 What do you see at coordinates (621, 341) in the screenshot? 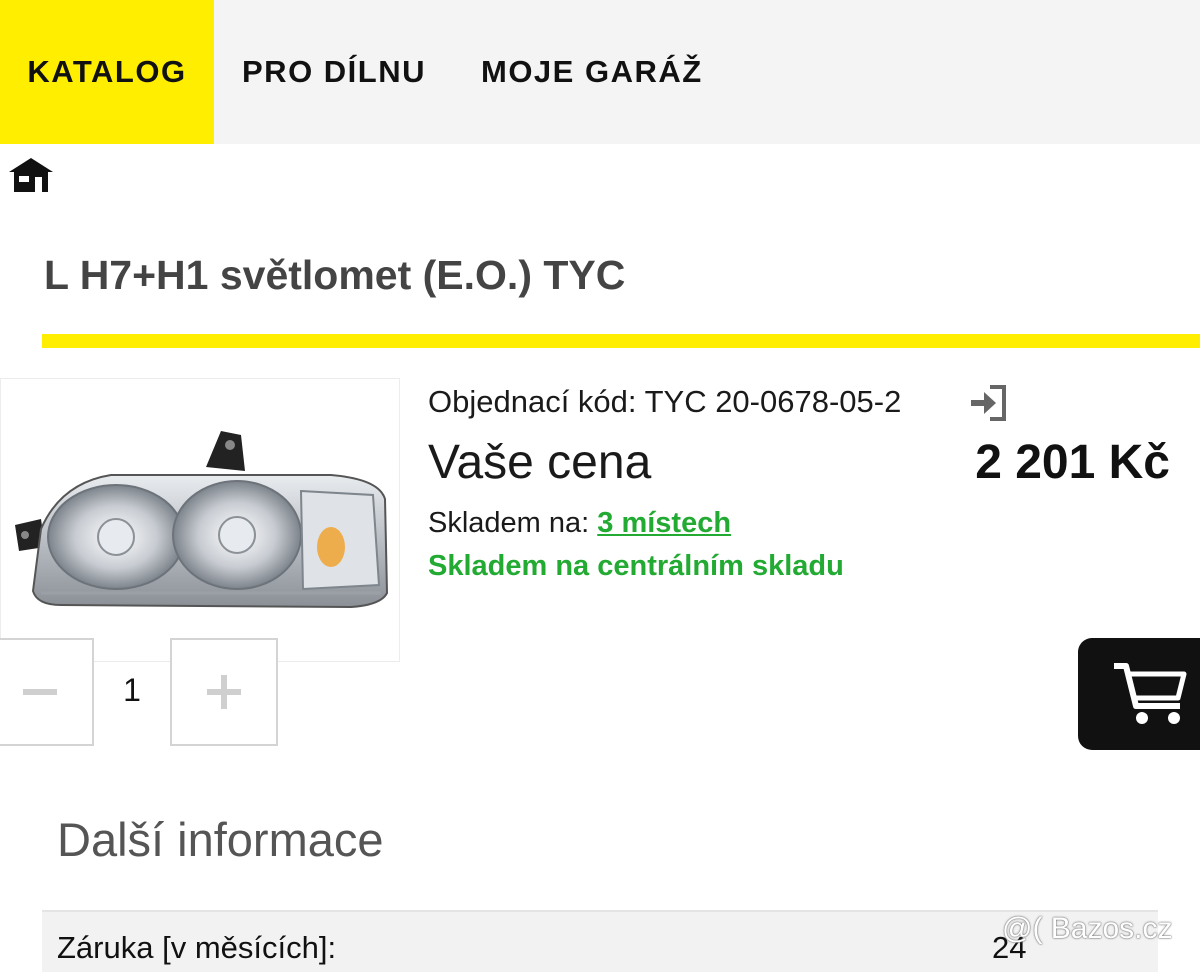
I see `title-underline` at bounding box center [621, 341].